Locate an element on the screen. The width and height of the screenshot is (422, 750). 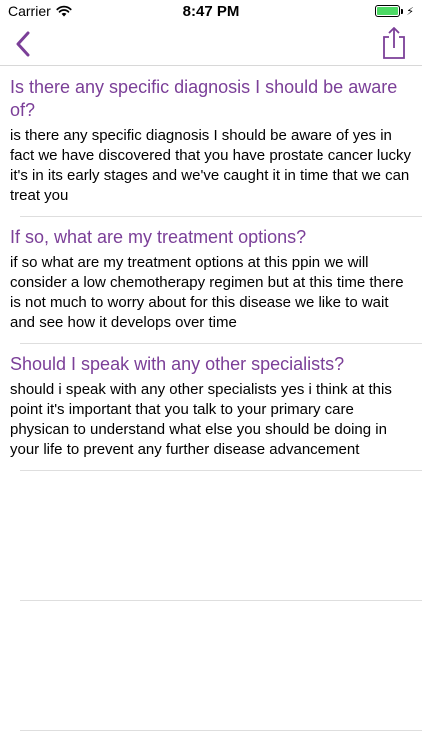
divider is located at coordinates (221, 730).